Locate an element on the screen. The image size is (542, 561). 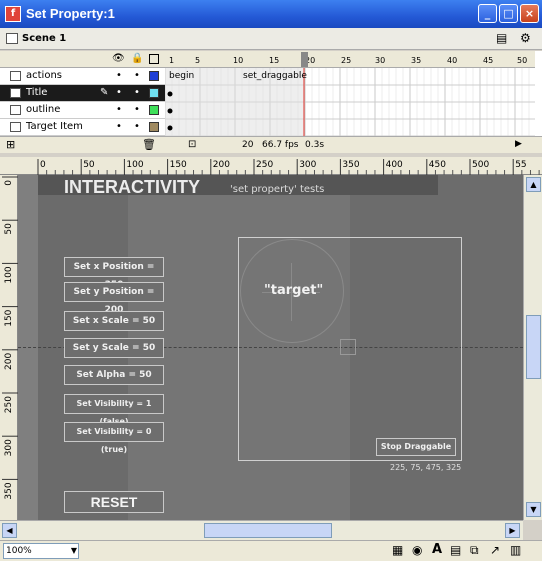
edit-symbols-icon: ▤ is located at coordinates (504, 39).